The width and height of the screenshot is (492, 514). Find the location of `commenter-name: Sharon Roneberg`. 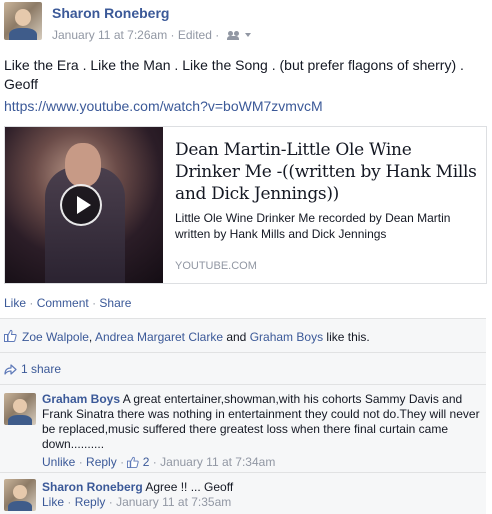

commenter-name: Sharon Roneberg is located at coordinates (92, 487).